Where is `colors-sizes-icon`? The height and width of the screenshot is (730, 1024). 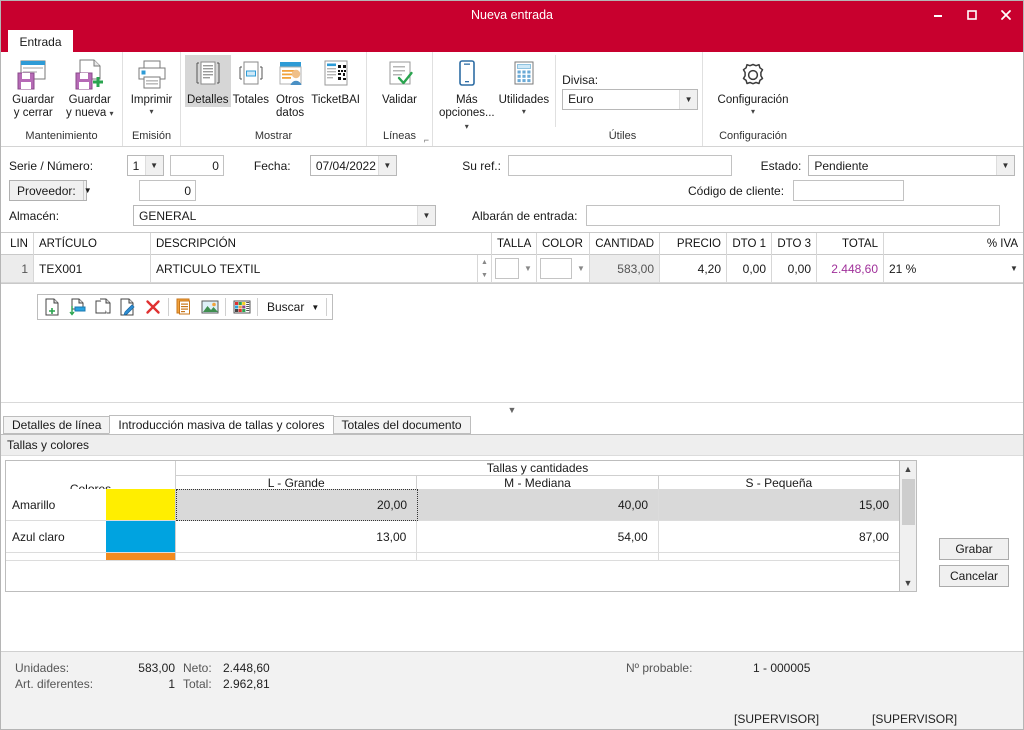 colors-sizes-icon is located at coordinates (241, 307).